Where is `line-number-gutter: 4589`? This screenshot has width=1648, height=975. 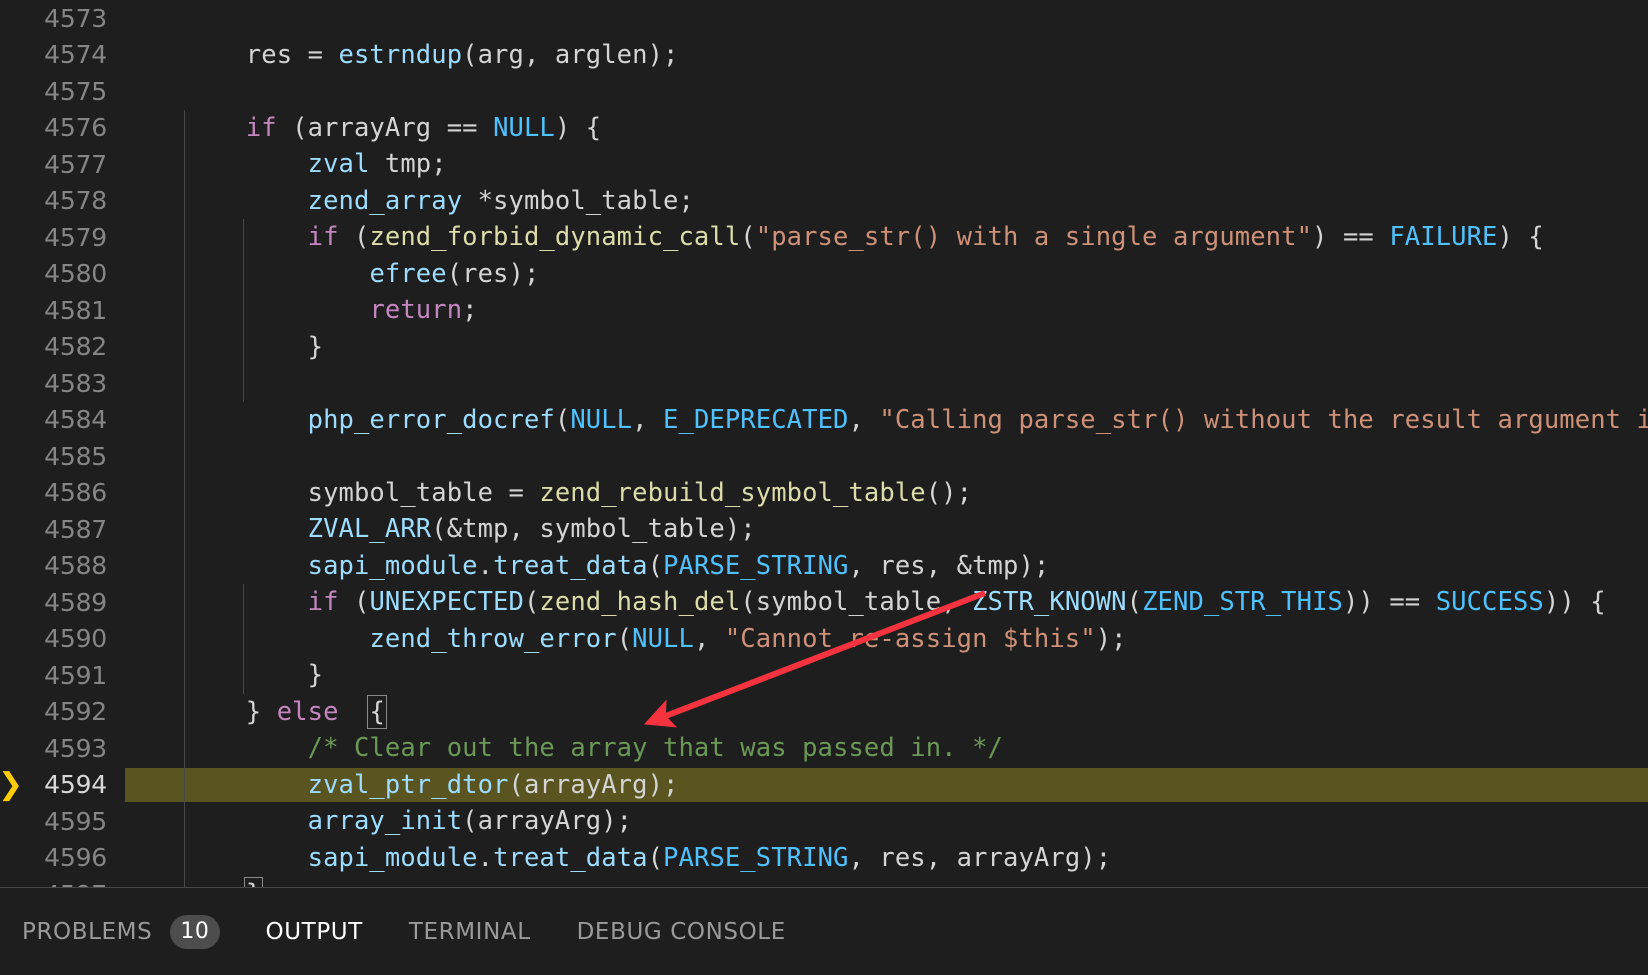
line-number-gutter: 4589 is located at coordinates (62, 602).